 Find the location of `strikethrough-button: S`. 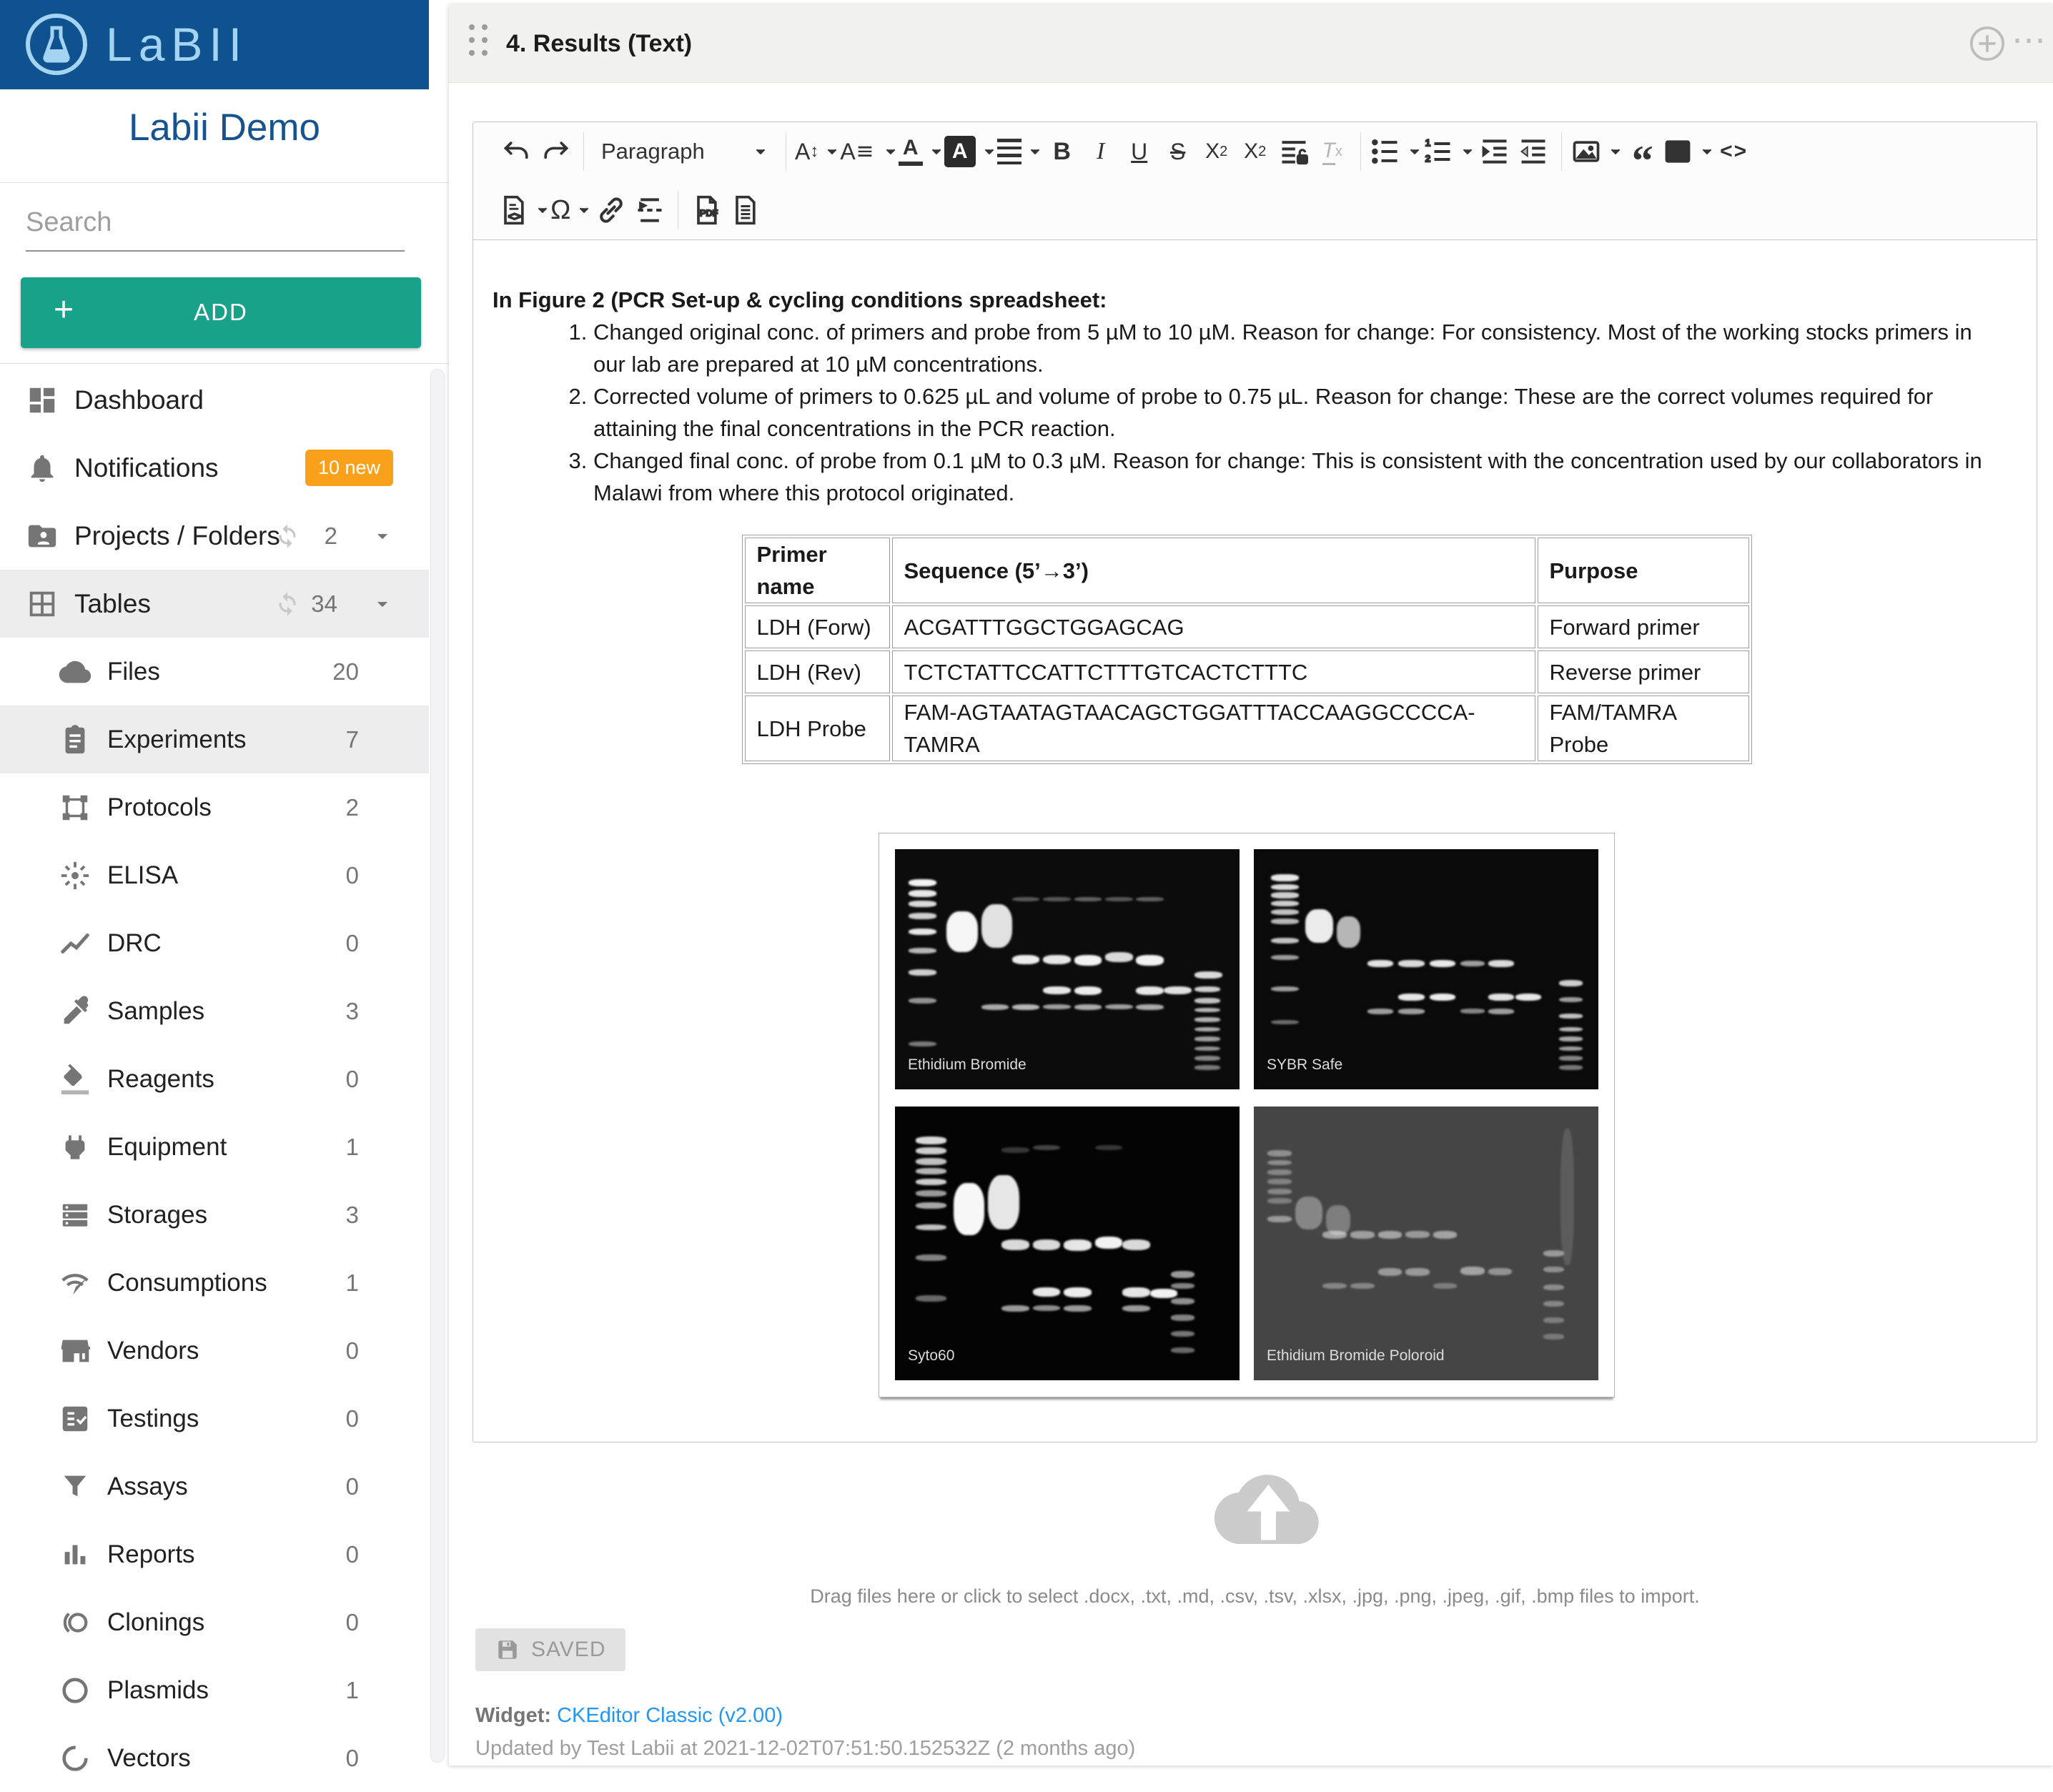

strikethrough-button: S is located at coordinates (1178, 152).